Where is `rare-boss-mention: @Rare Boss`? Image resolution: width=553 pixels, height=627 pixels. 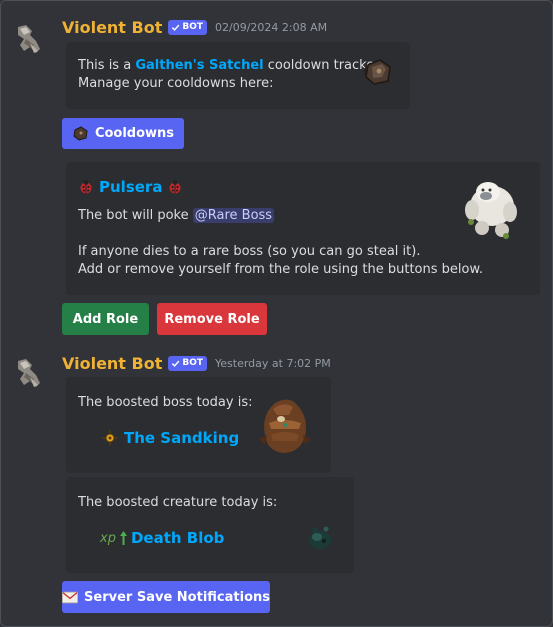
rare-boss-mention: @Rare Boss is located at coordinates (233, 215).